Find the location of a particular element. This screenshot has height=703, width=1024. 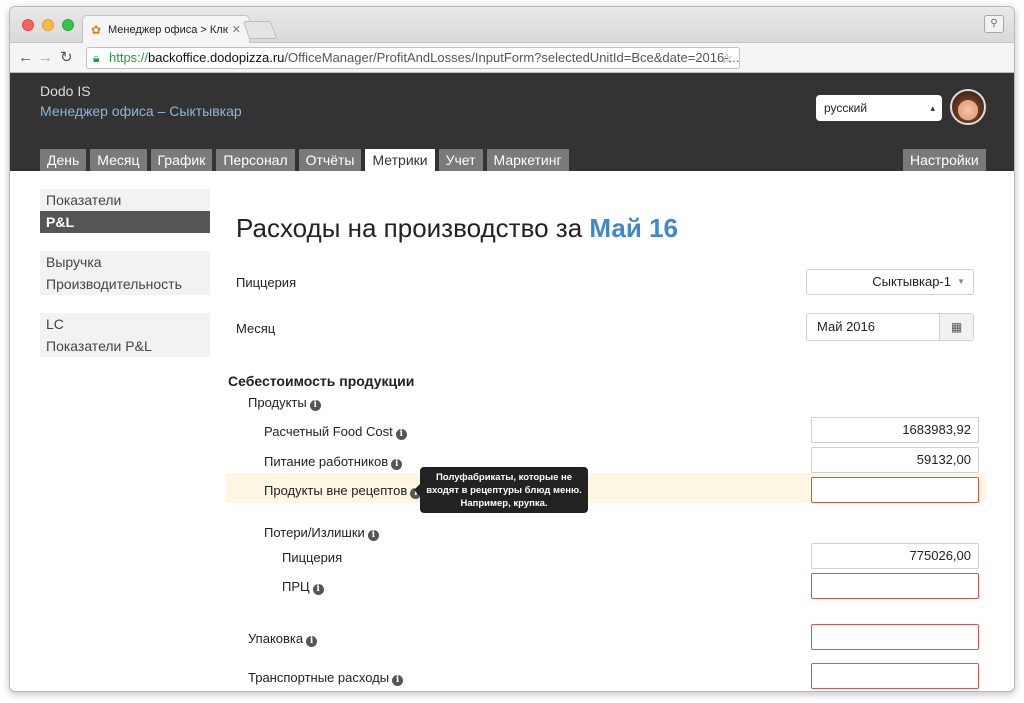

sidebar-group: LC Показатели P&L is located at coordinates (125, 335).